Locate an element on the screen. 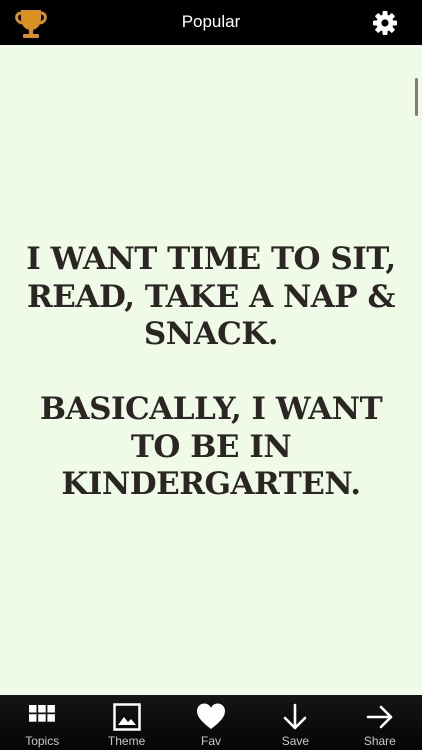  page-title: Popular is located at coordinates (211, 21).